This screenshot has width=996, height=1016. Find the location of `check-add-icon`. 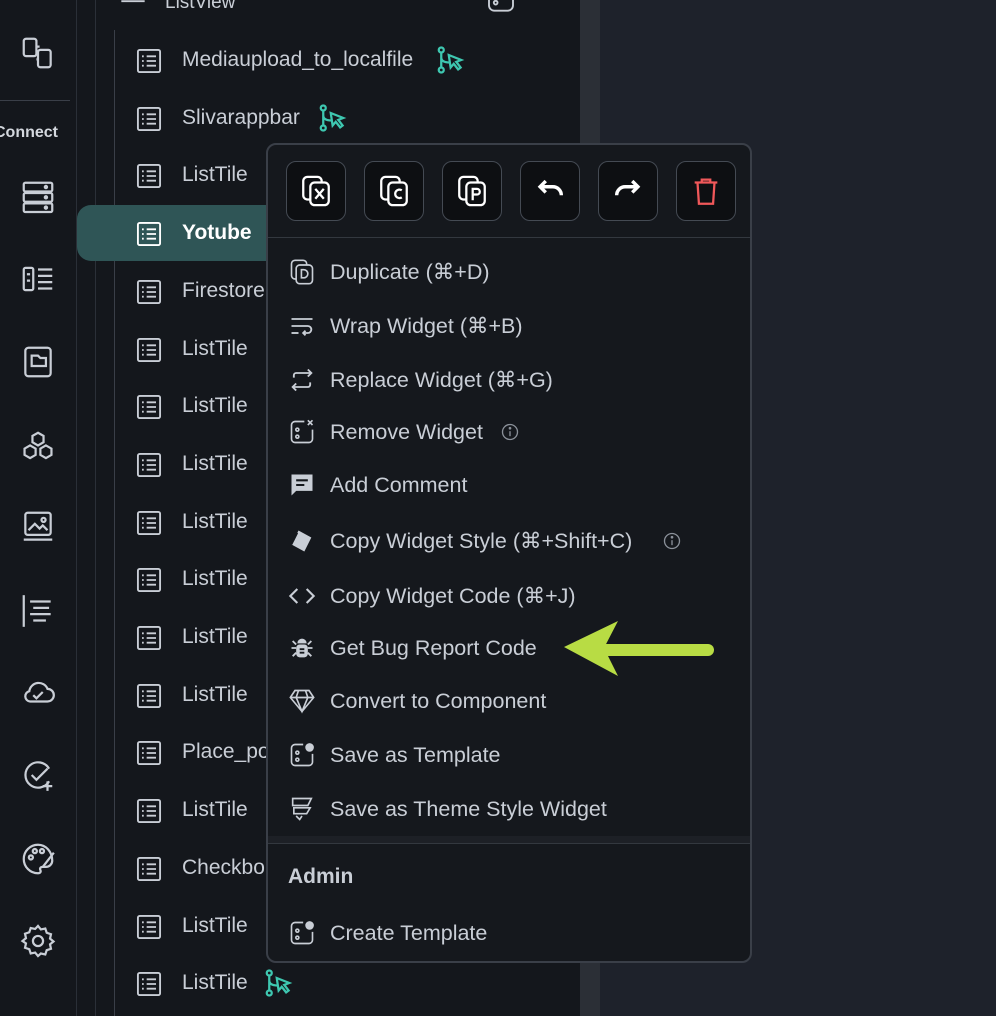

check-add-icon is located at coordinates (38, 775).